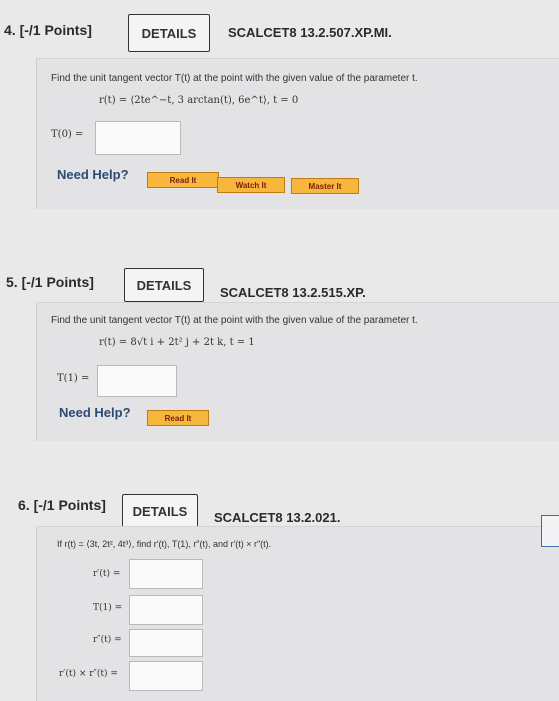 The height and width of the screenshot is (701, 559). I want to click on q4-master-it-button: Master It, so click(325, 186).